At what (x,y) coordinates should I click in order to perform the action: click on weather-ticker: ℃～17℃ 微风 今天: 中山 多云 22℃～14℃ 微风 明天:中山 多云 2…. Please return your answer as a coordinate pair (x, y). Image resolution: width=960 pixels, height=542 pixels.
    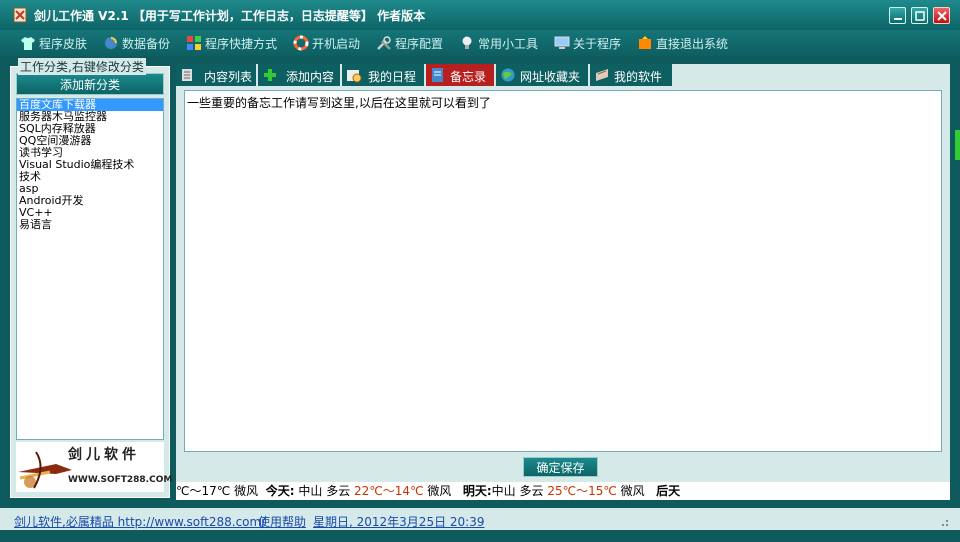
    Looking at the image, I should click on (563, 491).